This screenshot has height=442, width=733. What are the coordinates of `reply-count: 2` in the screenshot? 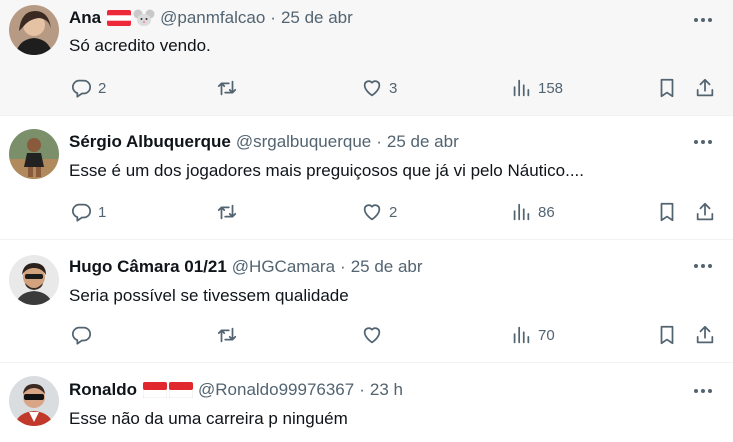 It's located at (102, 88).